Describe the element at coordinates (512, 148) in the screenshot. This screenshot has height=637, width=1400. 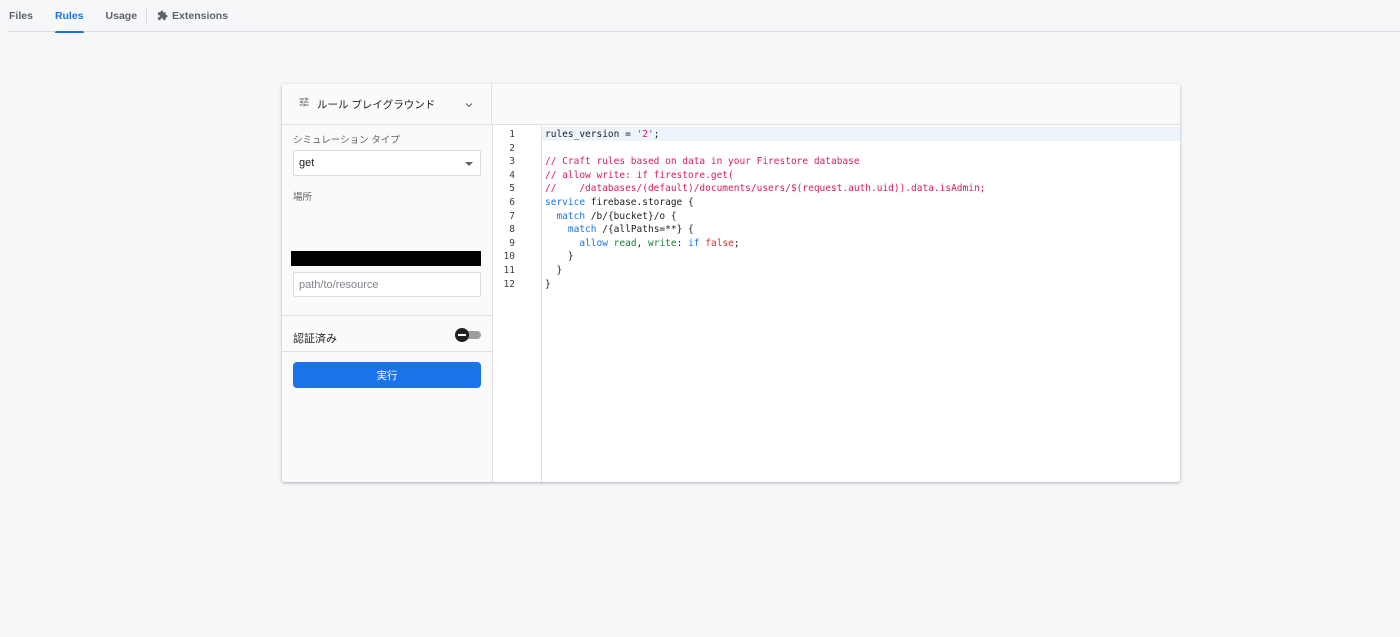
I see `line-number: 2` at that location.